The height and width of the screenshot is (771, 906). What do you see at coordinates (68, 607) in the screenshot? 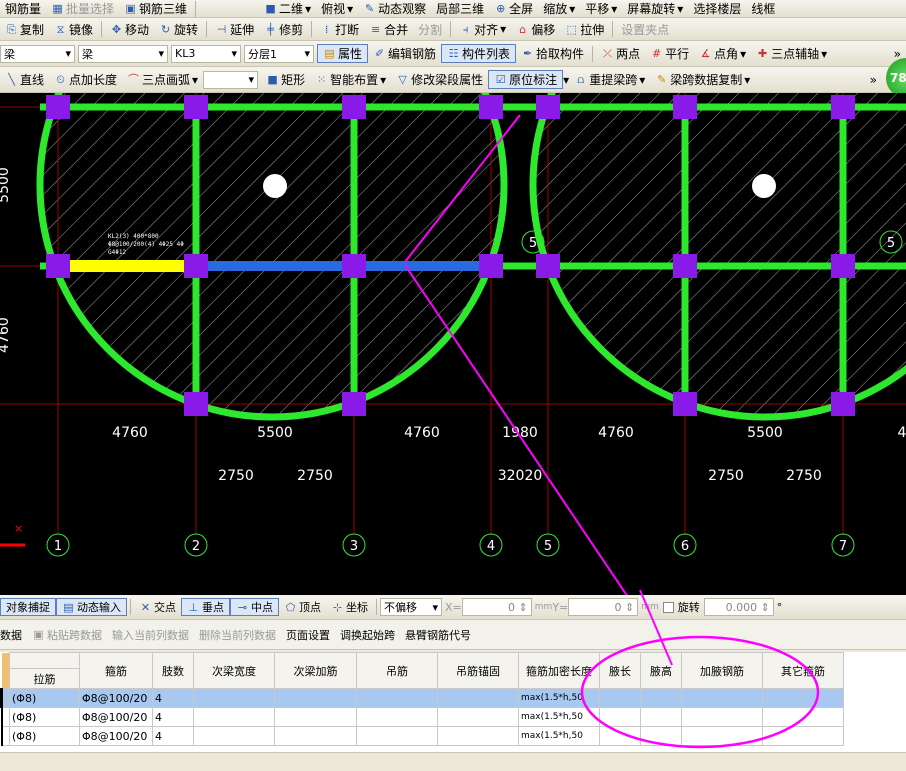
I see `input-icon: ▤` at bounding box center [68, 607].